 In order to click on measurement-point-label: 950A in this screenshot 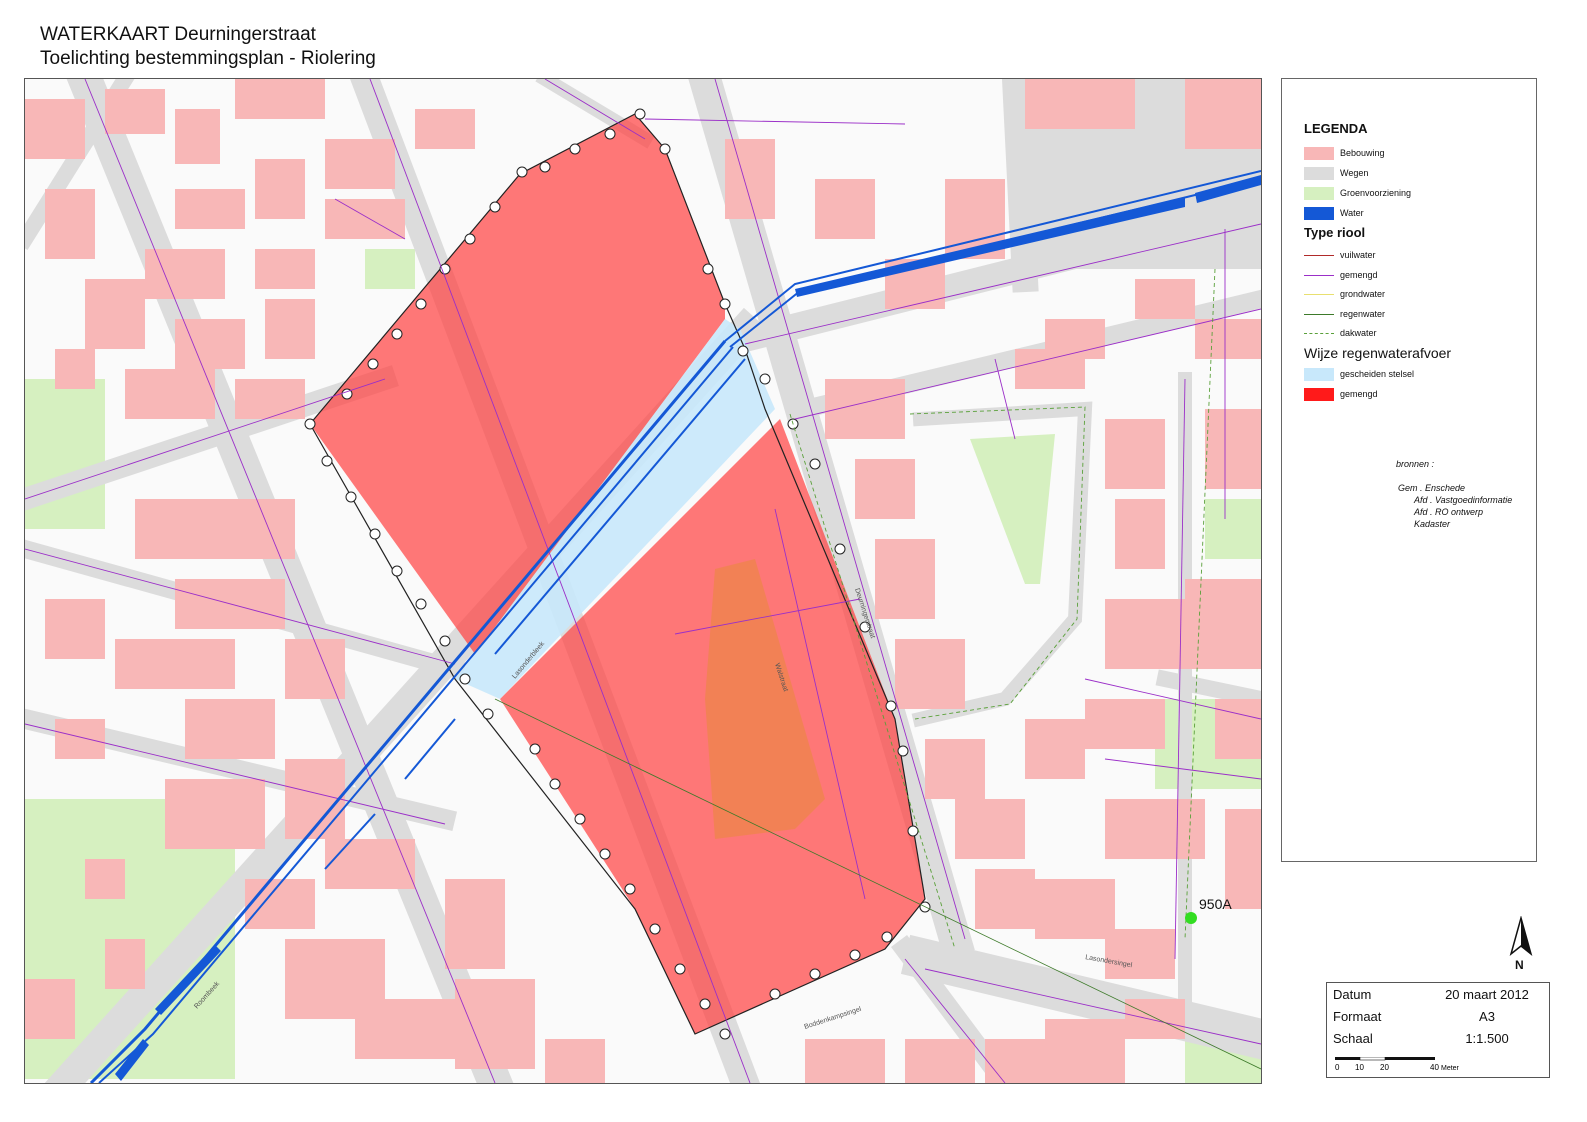, I will do `click(1215, 904)`.